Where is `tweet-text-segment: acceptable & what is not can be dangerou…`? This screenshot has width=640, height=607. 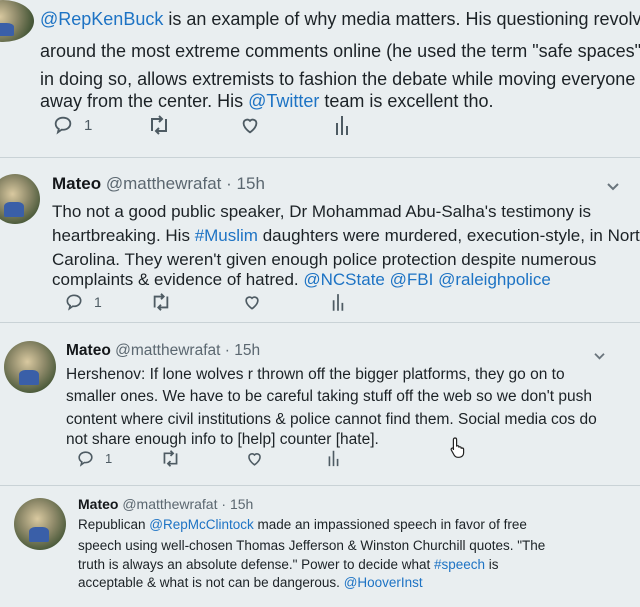 tweet-text-segment: acceptable & what is not can be dangerou… is located at coordinates (211, 582).